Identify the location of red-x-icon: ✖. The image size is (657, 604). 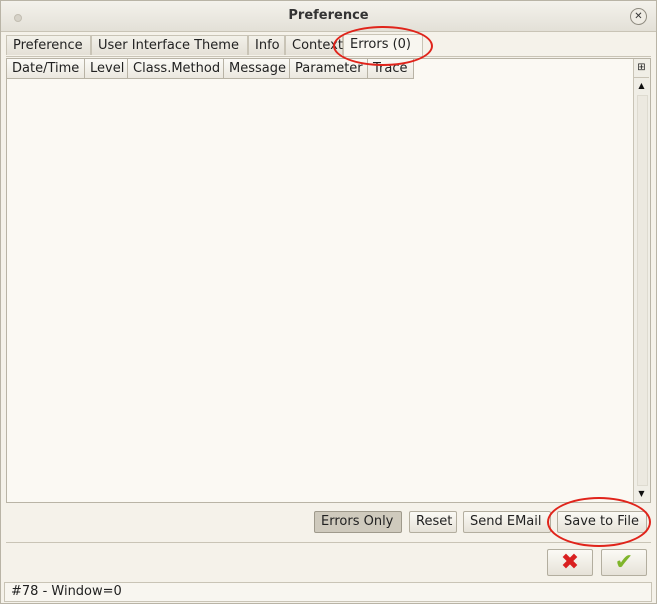
(570, 562).